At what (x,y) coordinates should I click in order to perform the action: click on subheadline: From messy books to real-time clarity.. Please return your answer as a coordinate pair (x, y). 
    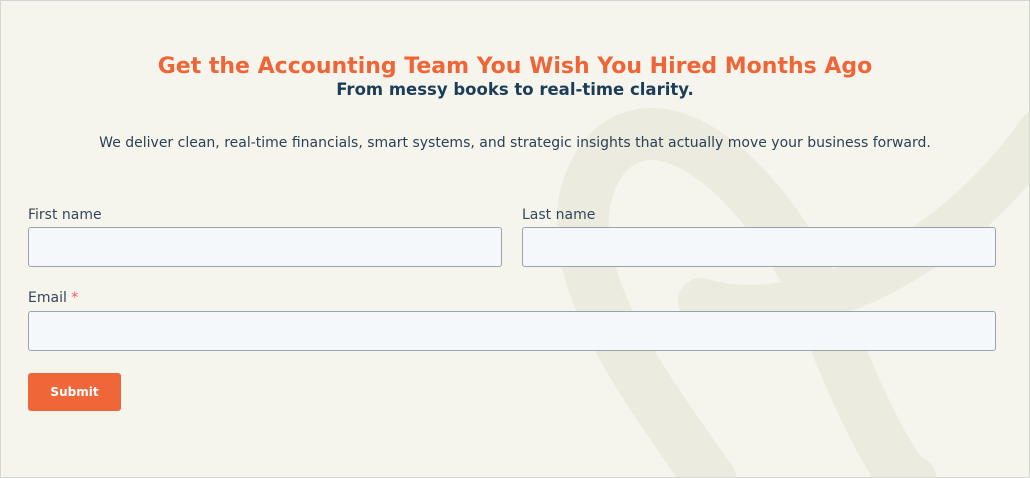
    Looking at the image, I should click on (515, 89).